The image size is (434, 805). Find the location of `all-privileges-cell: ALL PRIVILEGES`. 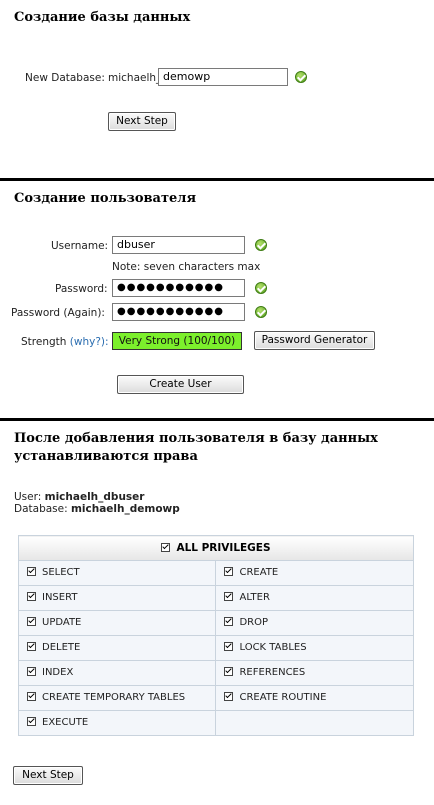

all-privileges-cell: ALL PRIVILEGES is located at coordinates (216, 548).